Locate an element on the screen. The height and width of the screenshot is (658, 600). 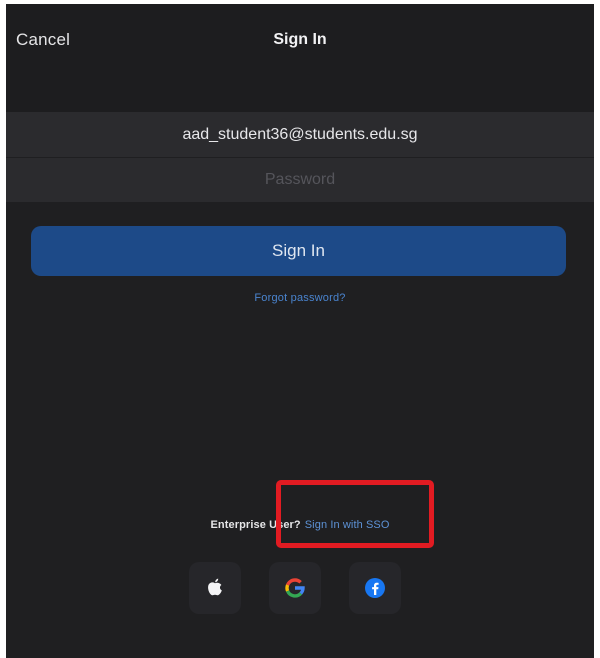
google-sign-in-button is located at coordinates (295, 588).